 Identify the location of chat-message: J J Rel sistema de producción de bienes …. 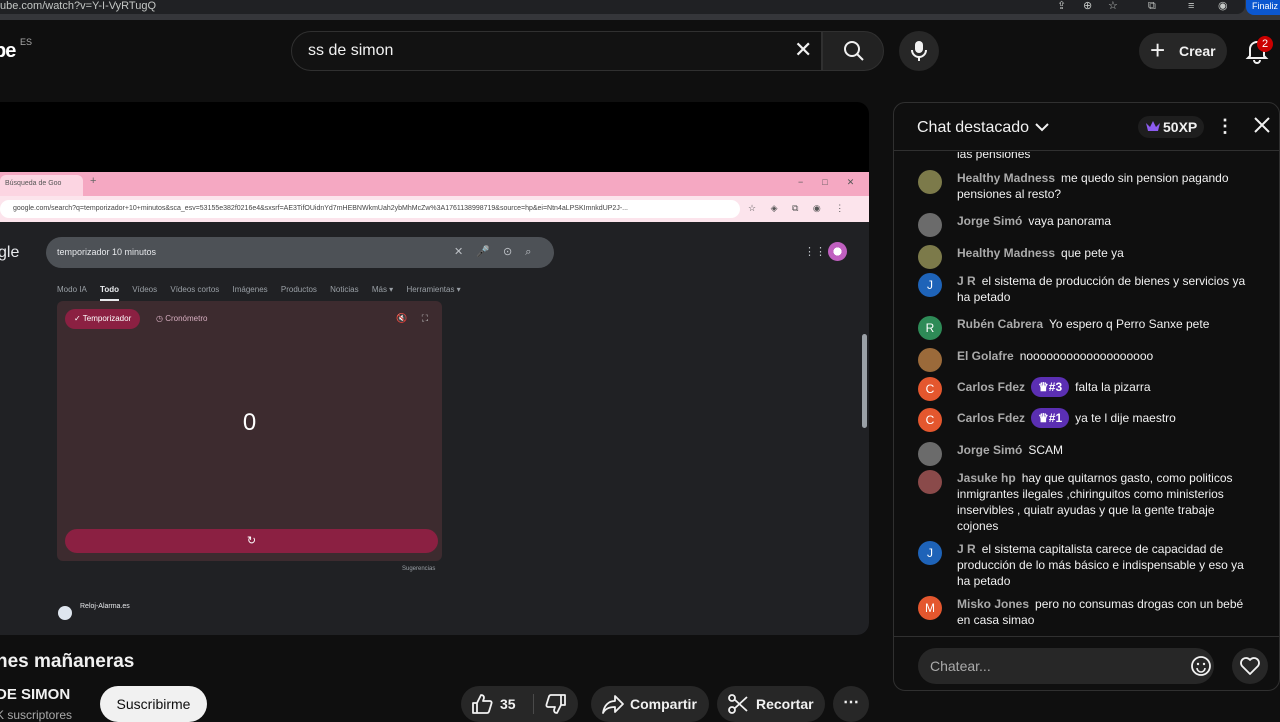
(1088, 289).